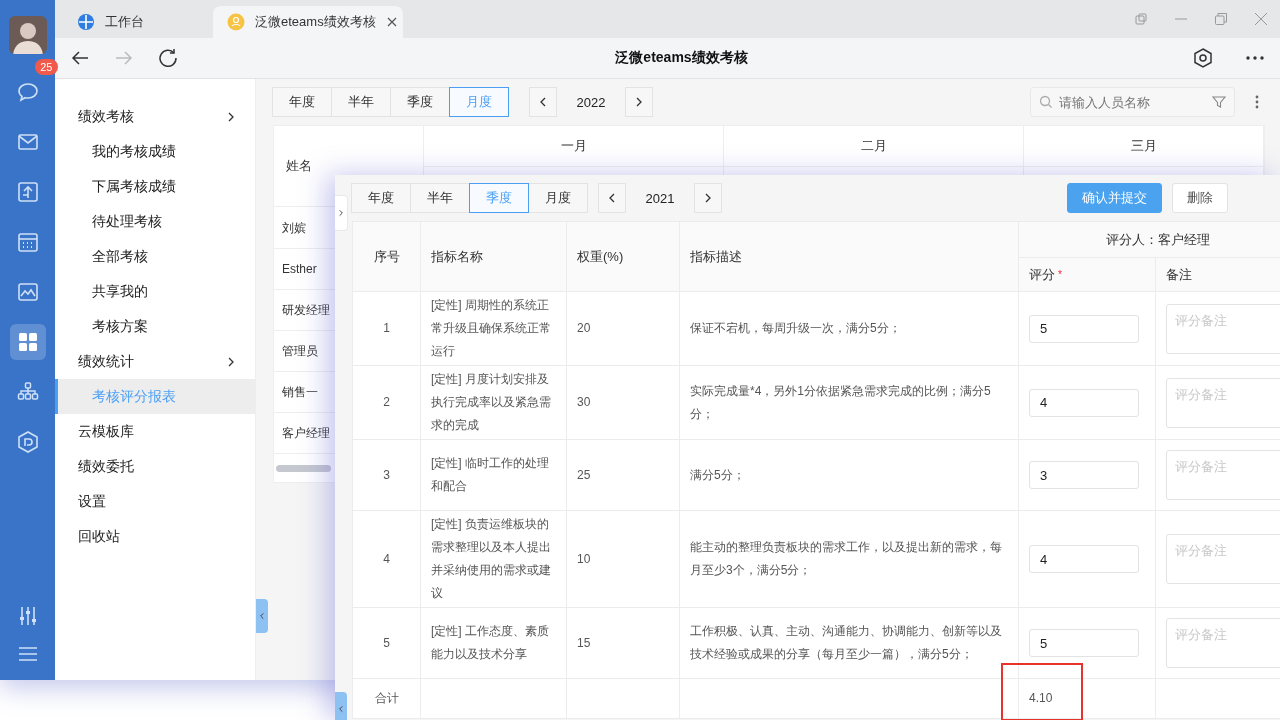 This screenshot has height=720, width=1280. Describe the element at coordinates (155, 431) in the screenshot. I see `sidebar-item: 云模板库` at that location.